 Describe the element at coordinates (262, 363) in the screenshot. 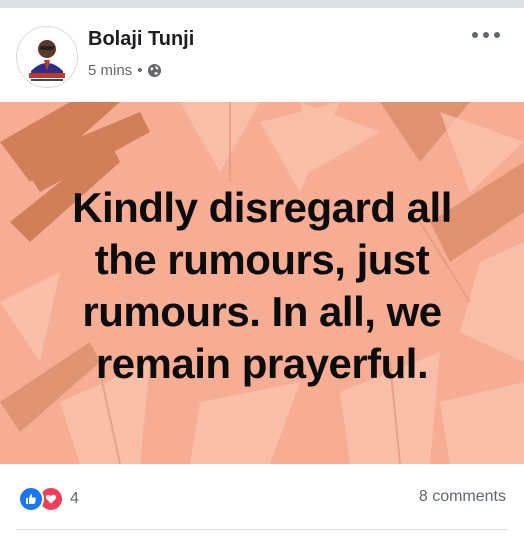

I see `post-text-line: remain prayerful.` at that location.